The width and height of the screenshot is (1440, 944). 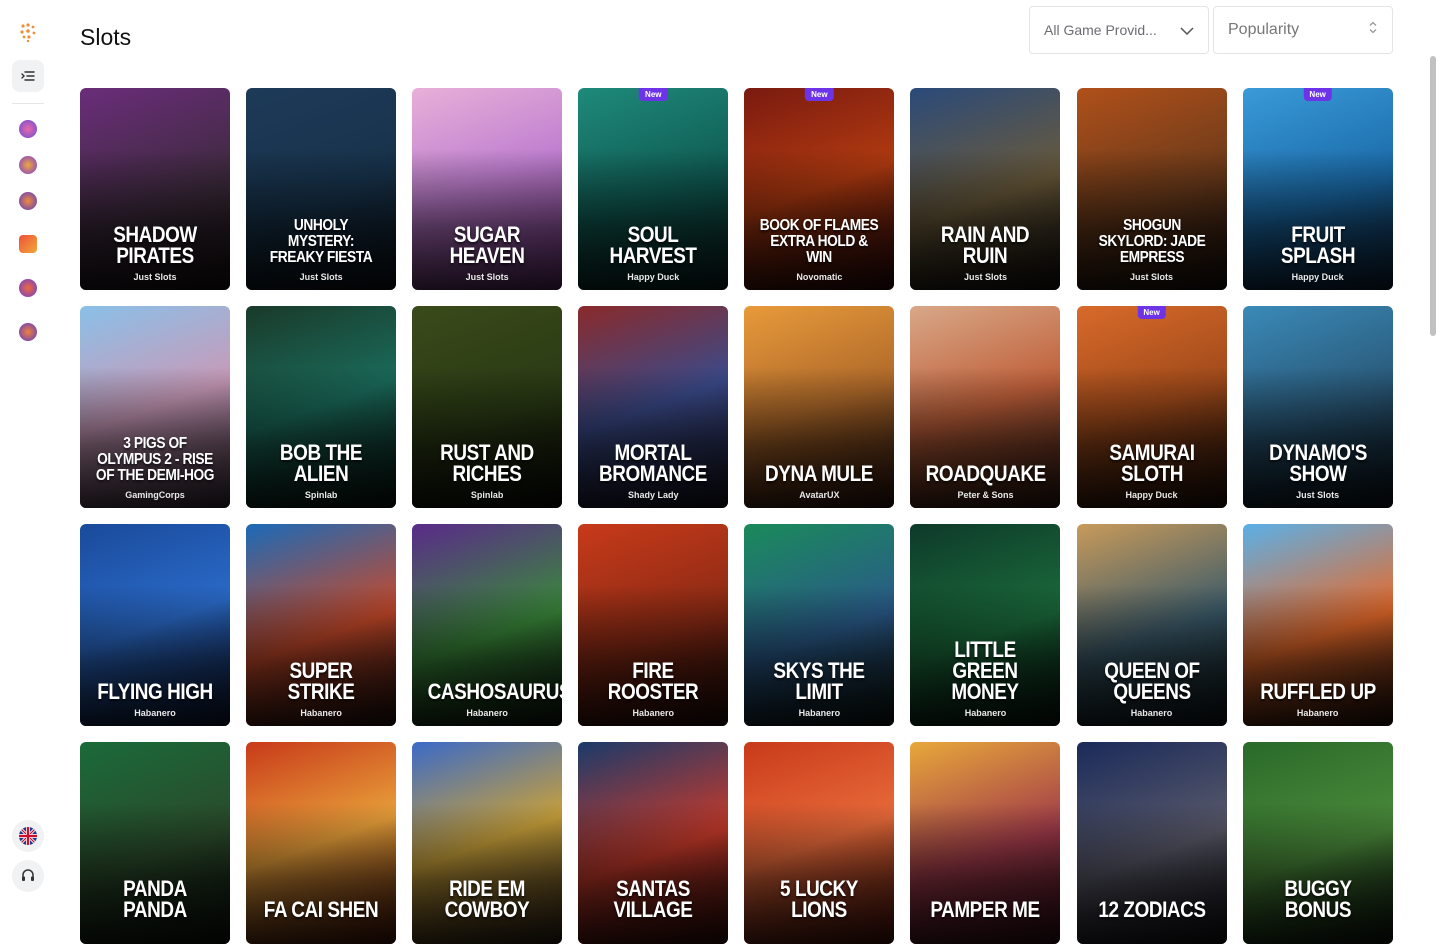 What do you see at coordinates (653, 407) in the screenshot?
I see `game-card: Mortal Bromance Shady Lady` at bounding box center [653, 407].